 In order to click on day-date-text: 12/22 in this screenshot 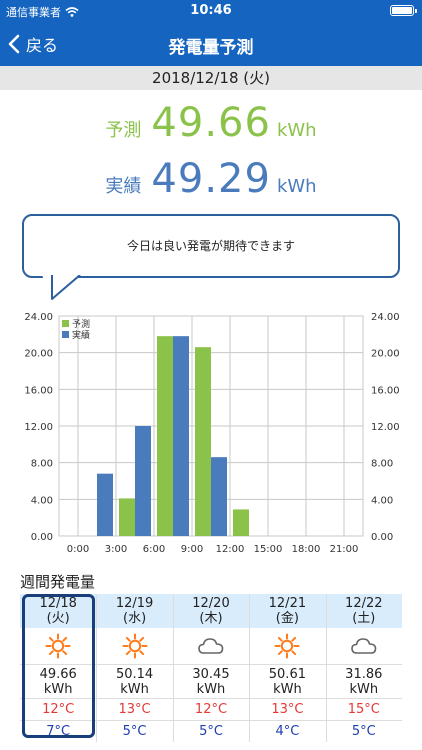, I will do `click(364, 603)`.